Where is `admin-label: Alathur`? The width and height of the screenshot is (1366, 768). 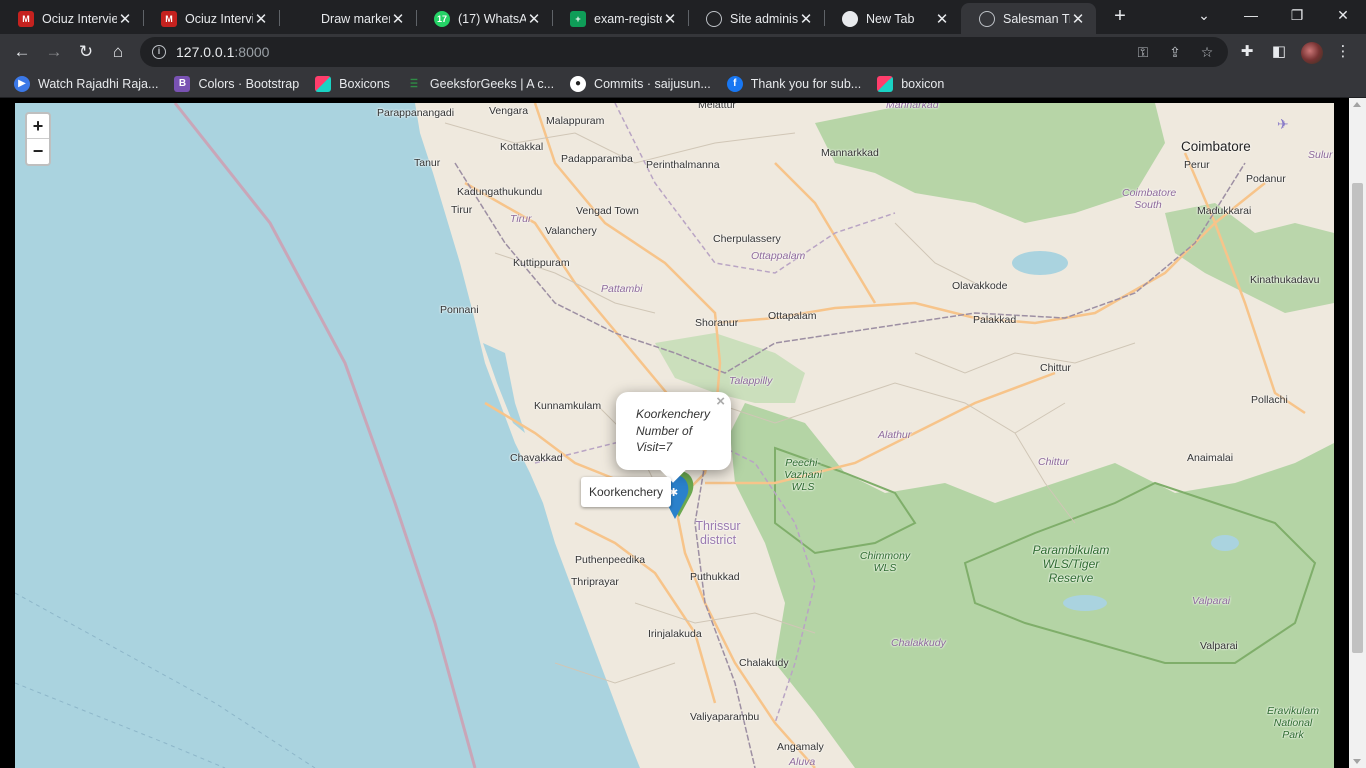 admin-label: Alathur is located at coordinates (895, 435).